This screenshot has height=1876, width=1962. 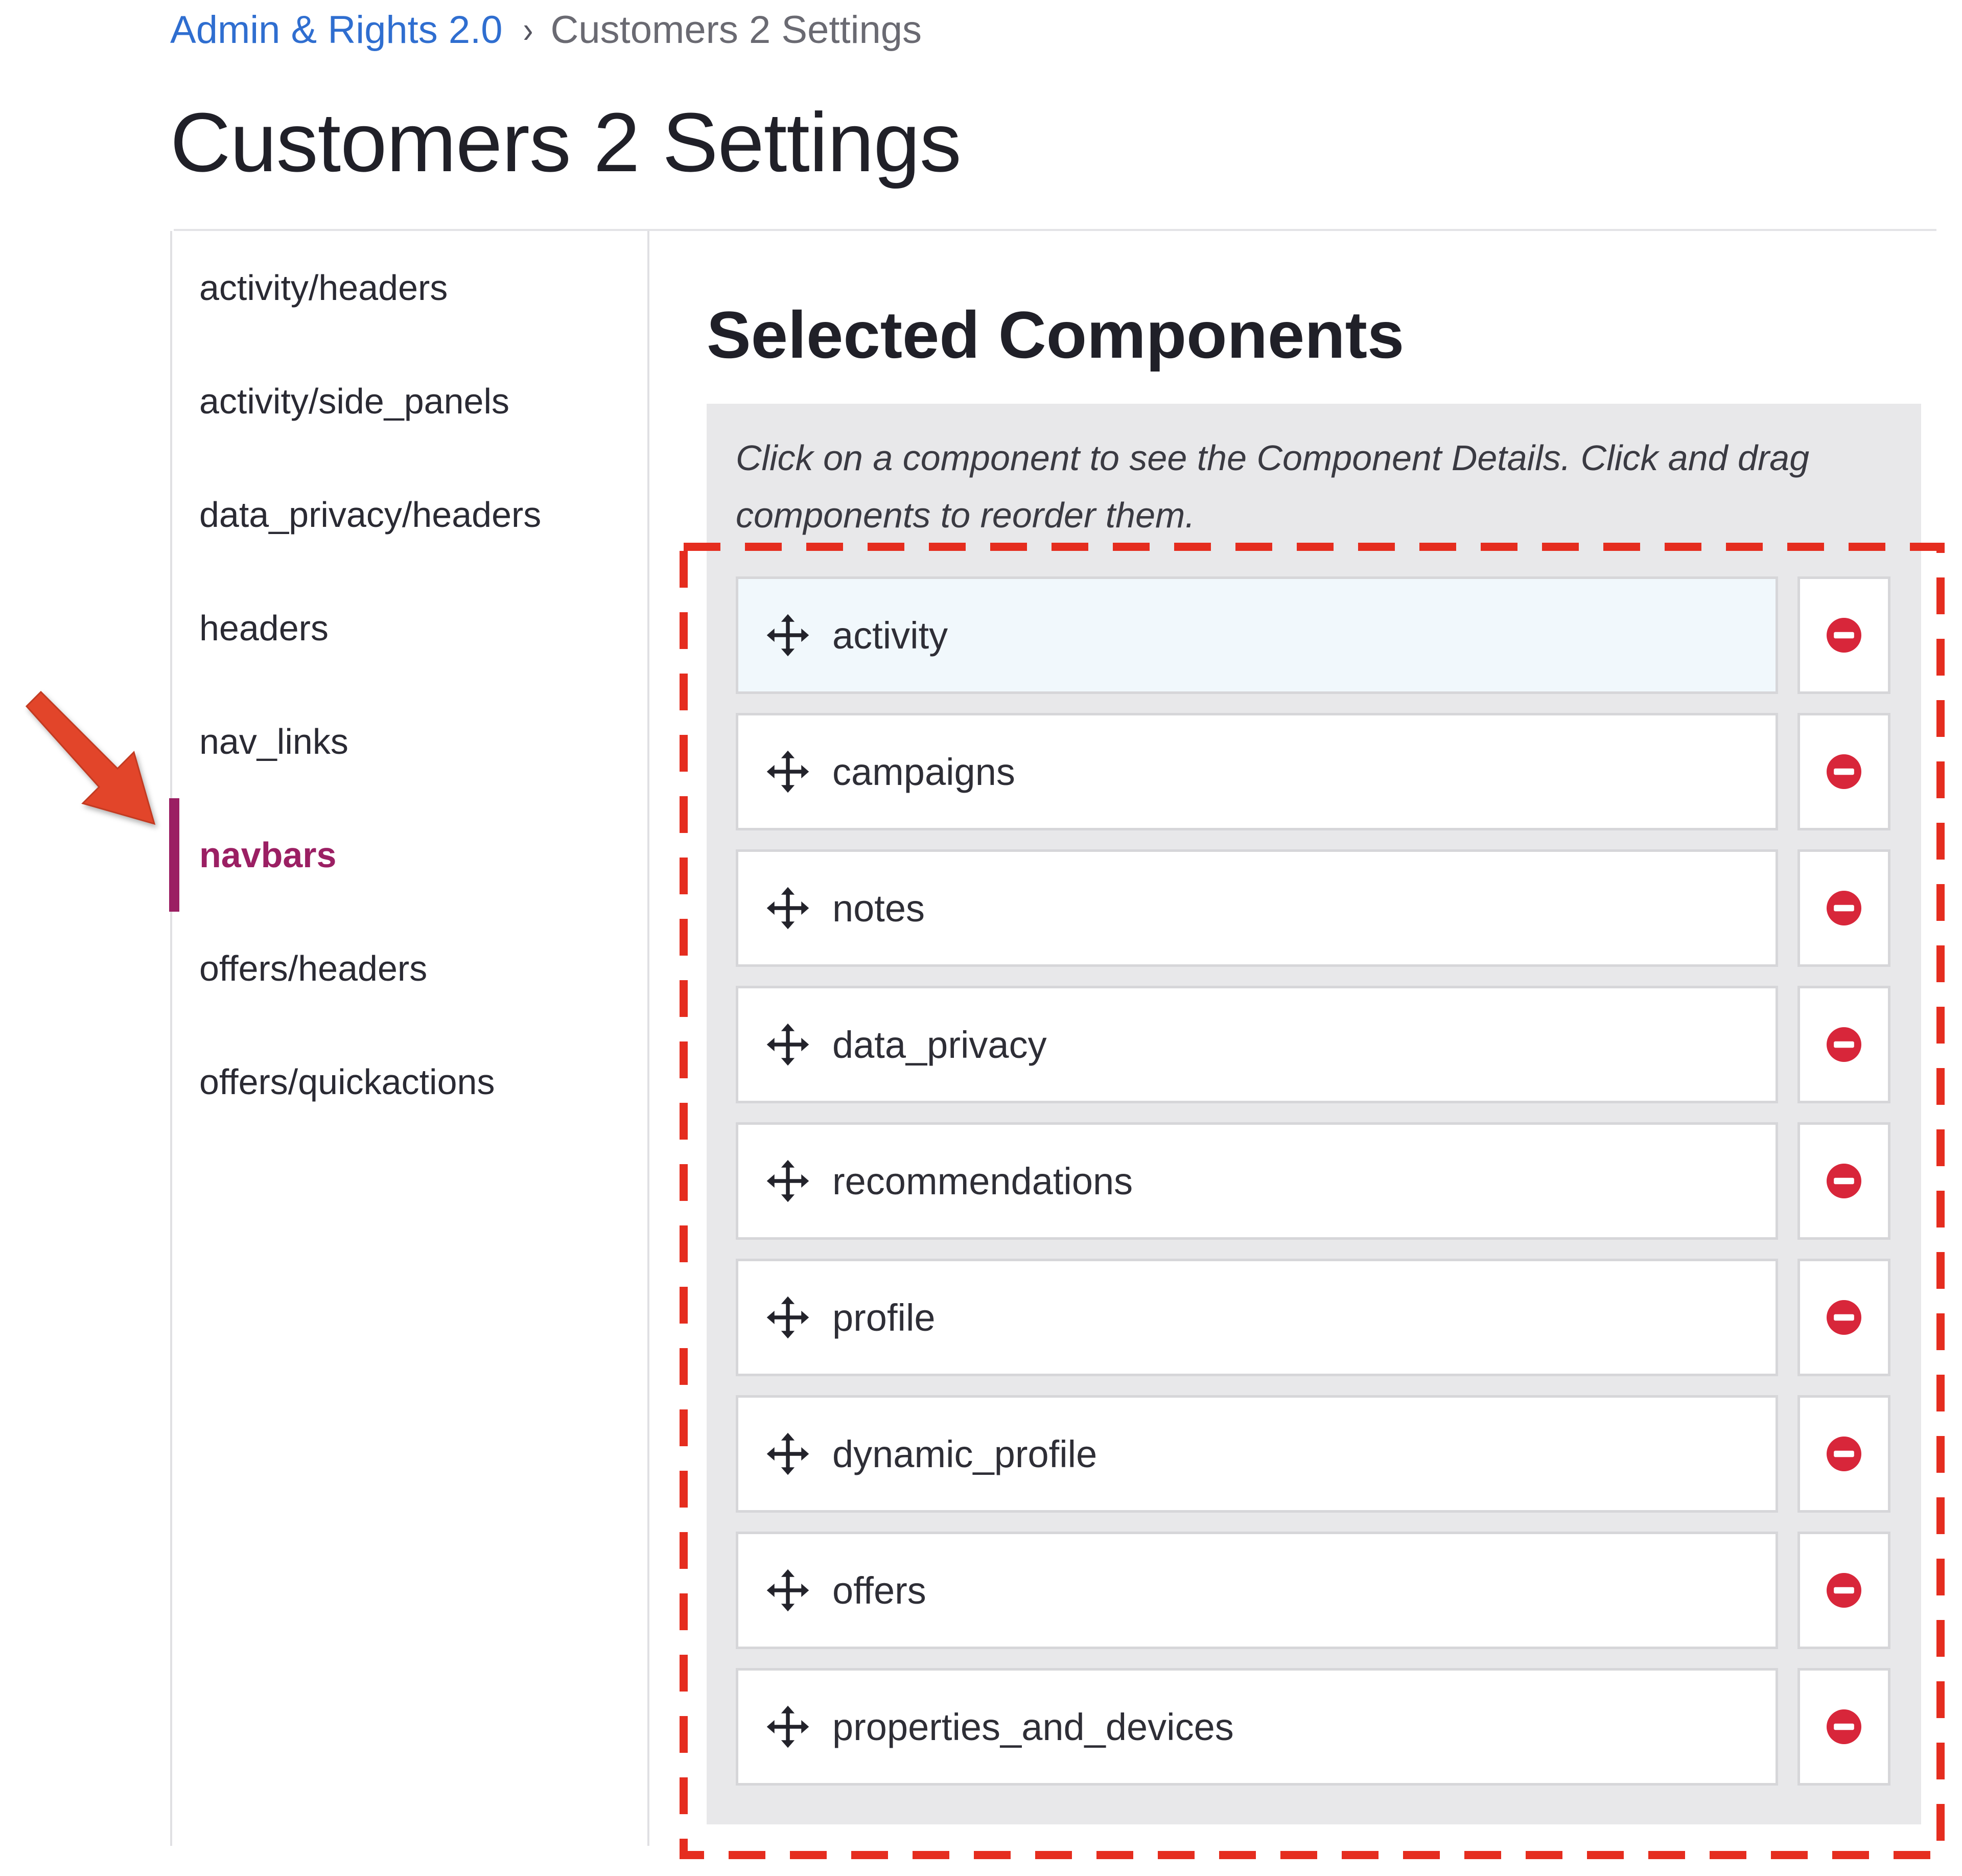 I want to click on arrow-icon, so click(x=90, y=757).